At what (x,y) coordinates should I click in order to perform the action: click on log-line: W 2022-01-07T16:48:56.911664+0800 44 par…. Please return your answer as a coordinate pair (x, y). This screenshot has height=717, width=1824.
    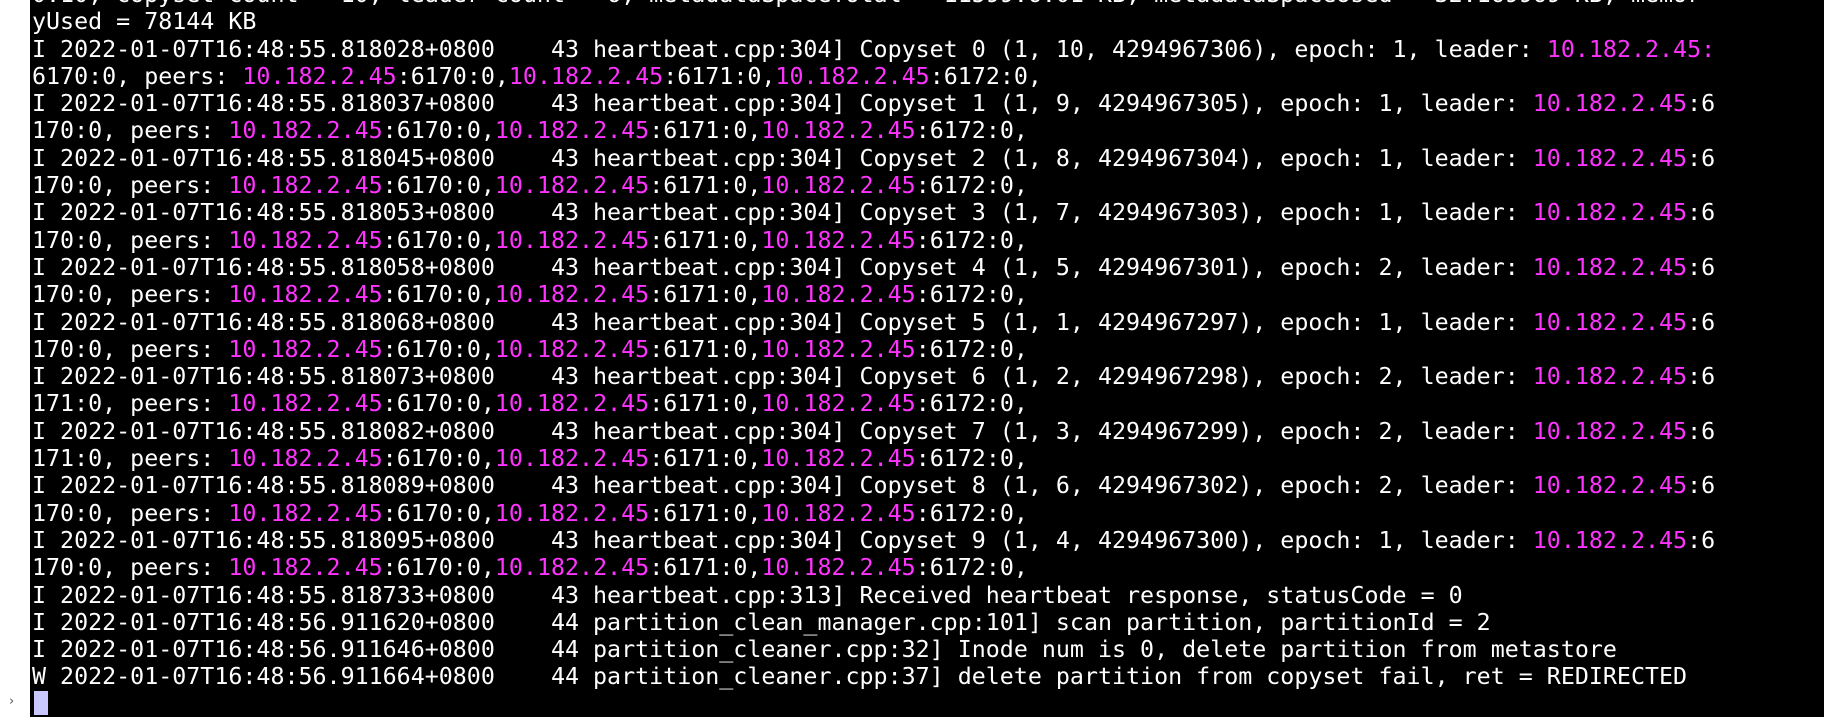
    Looking at the image, I should click on (873, 676).